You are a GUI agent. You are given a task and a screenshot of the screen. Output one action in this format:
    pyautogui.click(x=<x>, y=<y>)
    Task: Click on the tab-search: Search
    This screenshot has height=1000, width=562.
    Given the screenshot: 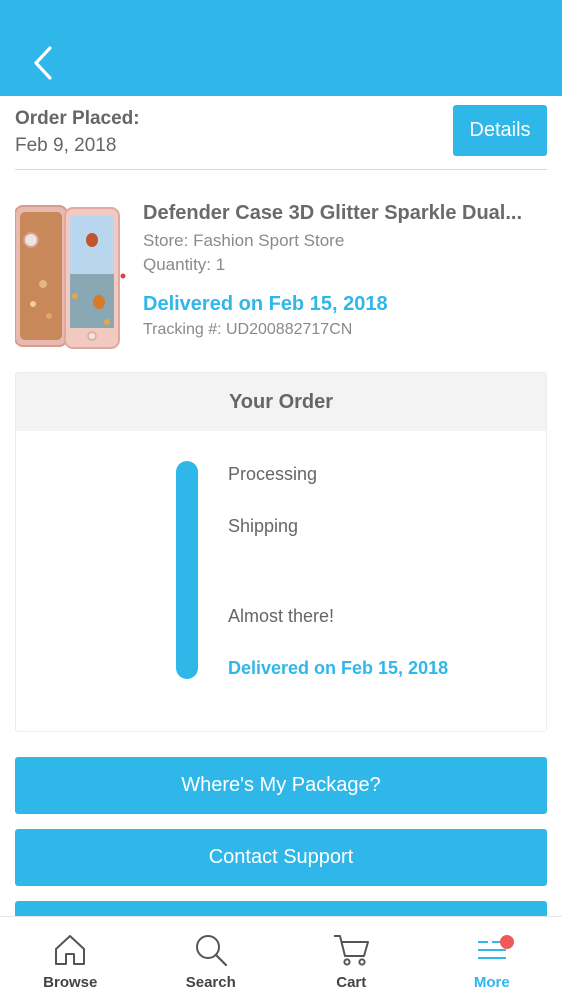 What is the action you would take?
    pyautogui.click(x=211, y=958)
    